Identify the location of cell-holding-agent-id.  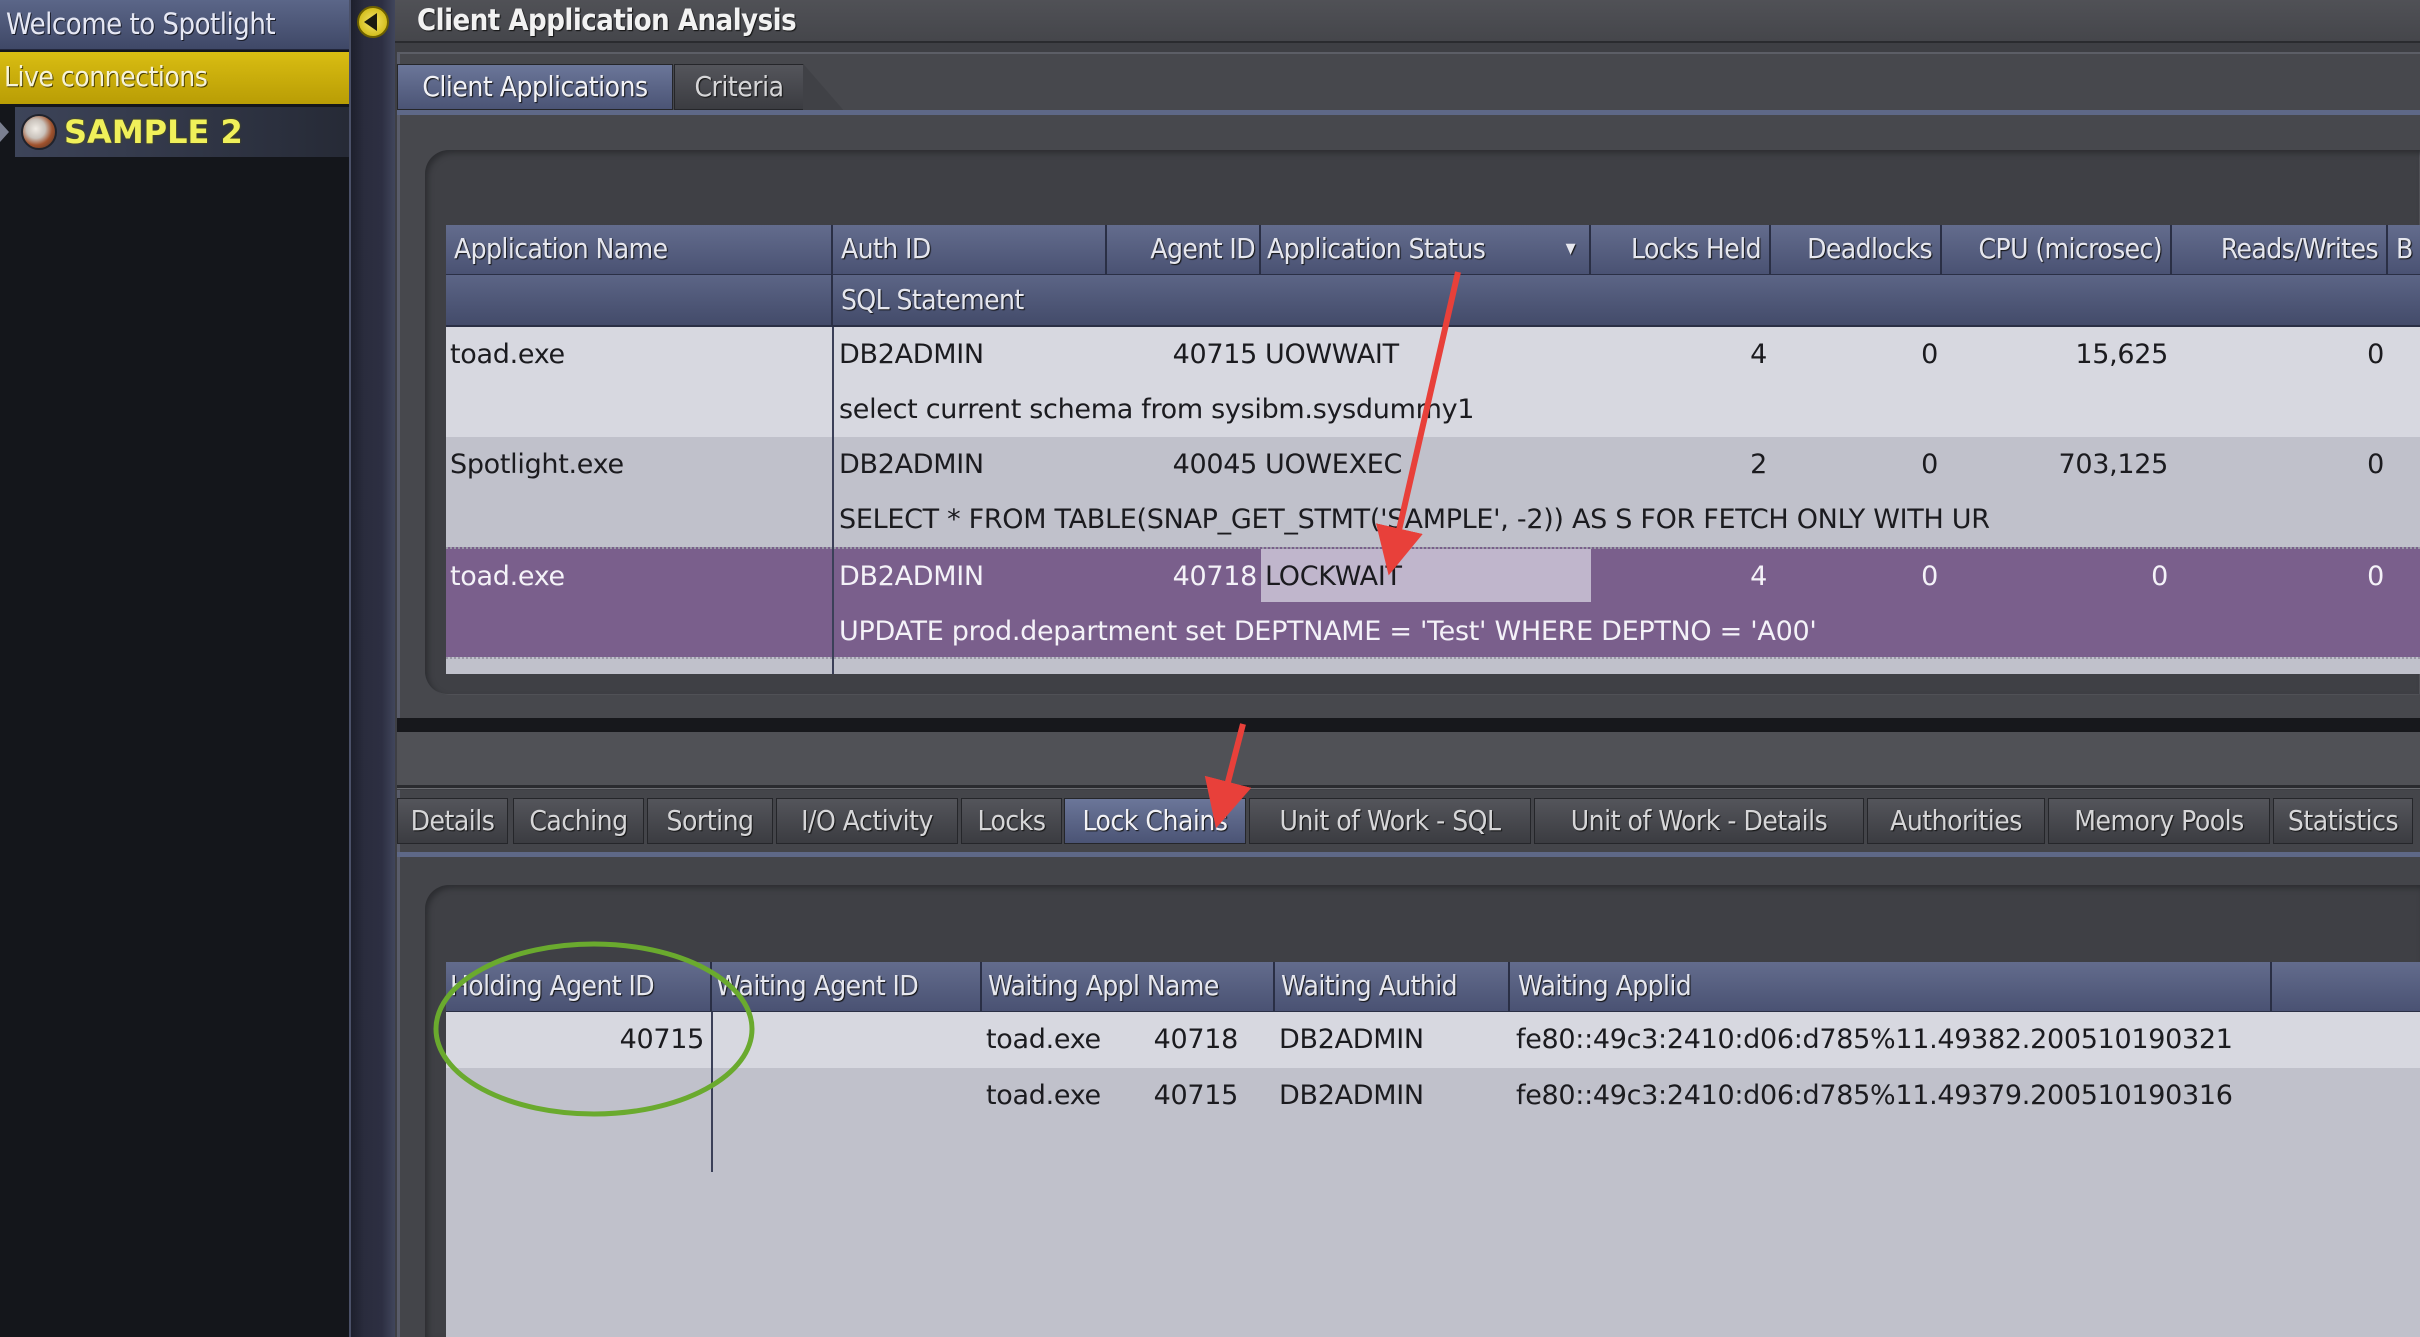
(577, 1095).